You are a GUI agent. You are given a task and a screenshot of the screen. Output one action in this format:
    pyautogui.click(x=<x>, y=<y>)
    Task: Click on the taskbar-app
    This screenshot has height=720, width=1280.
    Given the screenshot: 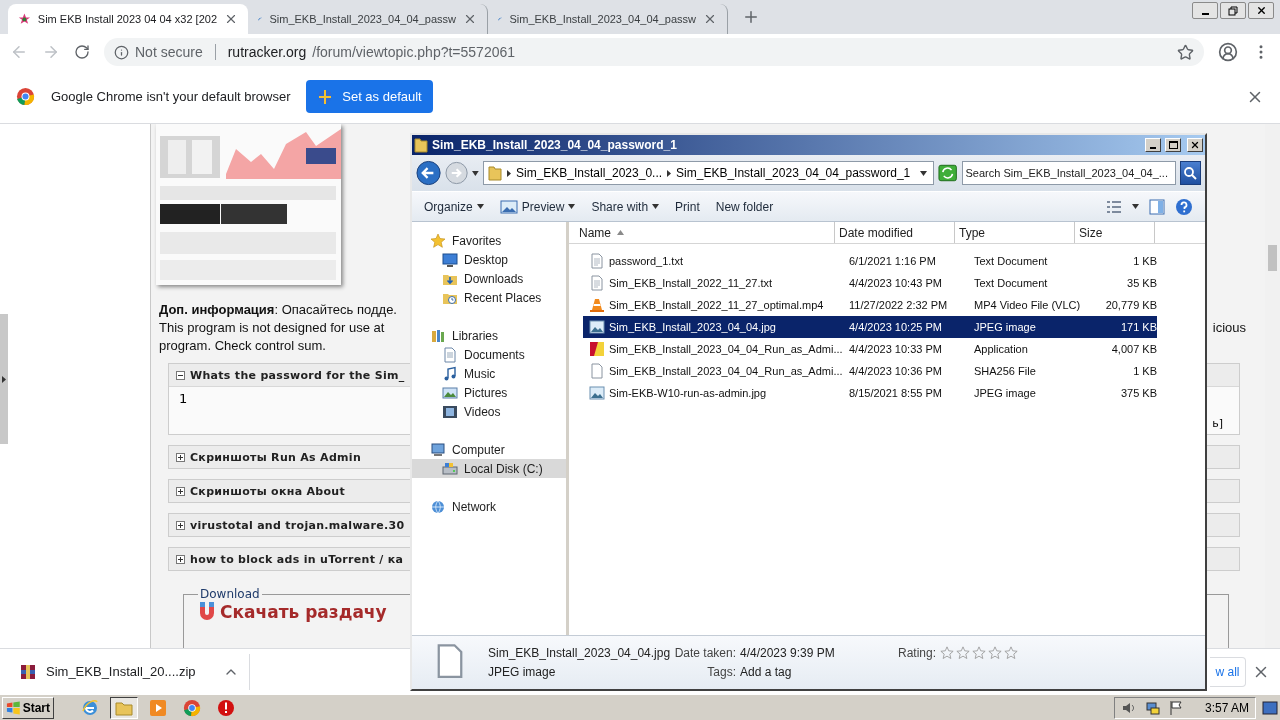 What is the action you would take?
    pyautogui.click(x=124, y=707)
    